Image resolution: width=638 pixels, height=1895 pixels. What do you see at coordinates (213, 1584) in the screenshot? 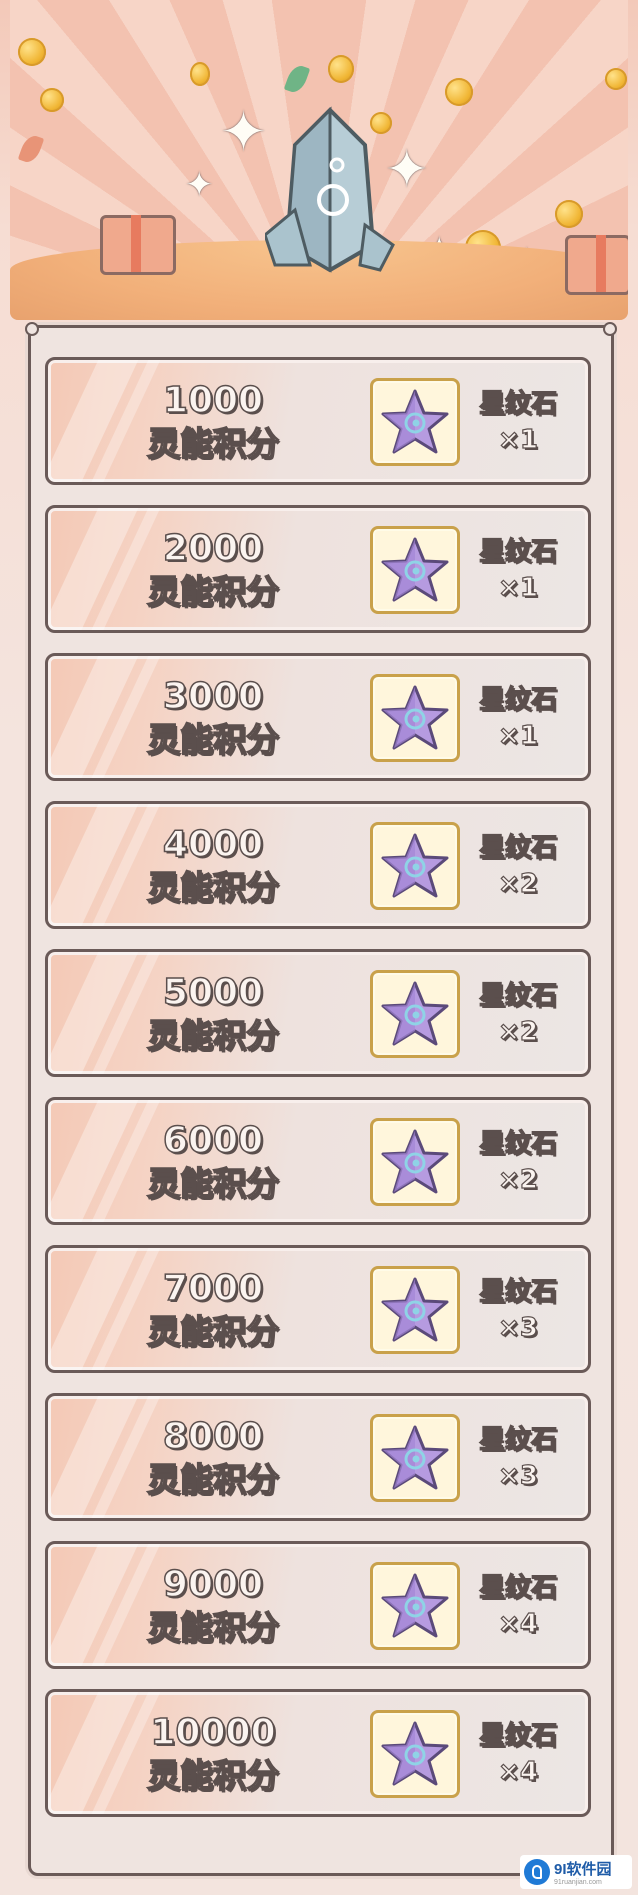
I see `points-value: 9000` at bounding box center [213, 1584].